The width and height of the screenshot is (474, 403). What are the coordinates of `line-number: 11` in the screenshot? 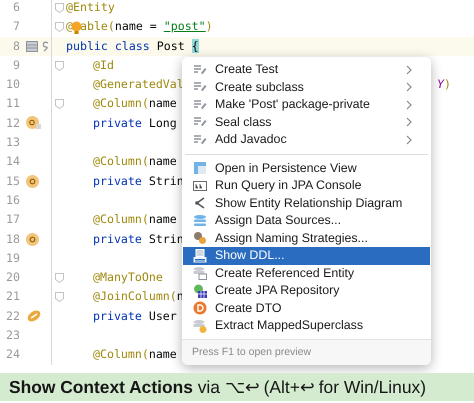 It's located at (12, 103).